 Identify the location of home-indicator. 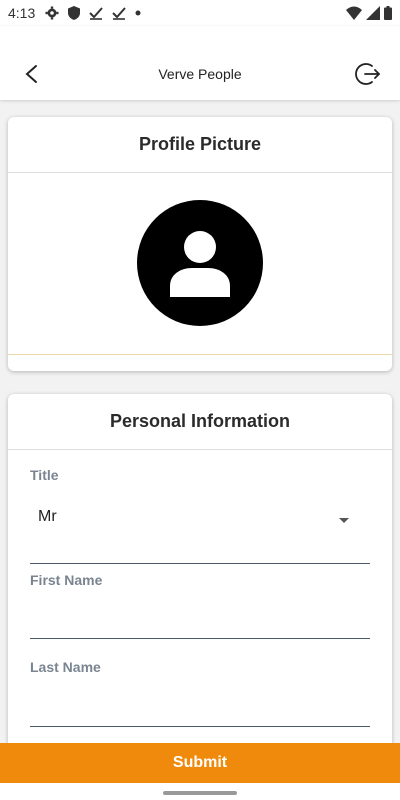
(200, 793).